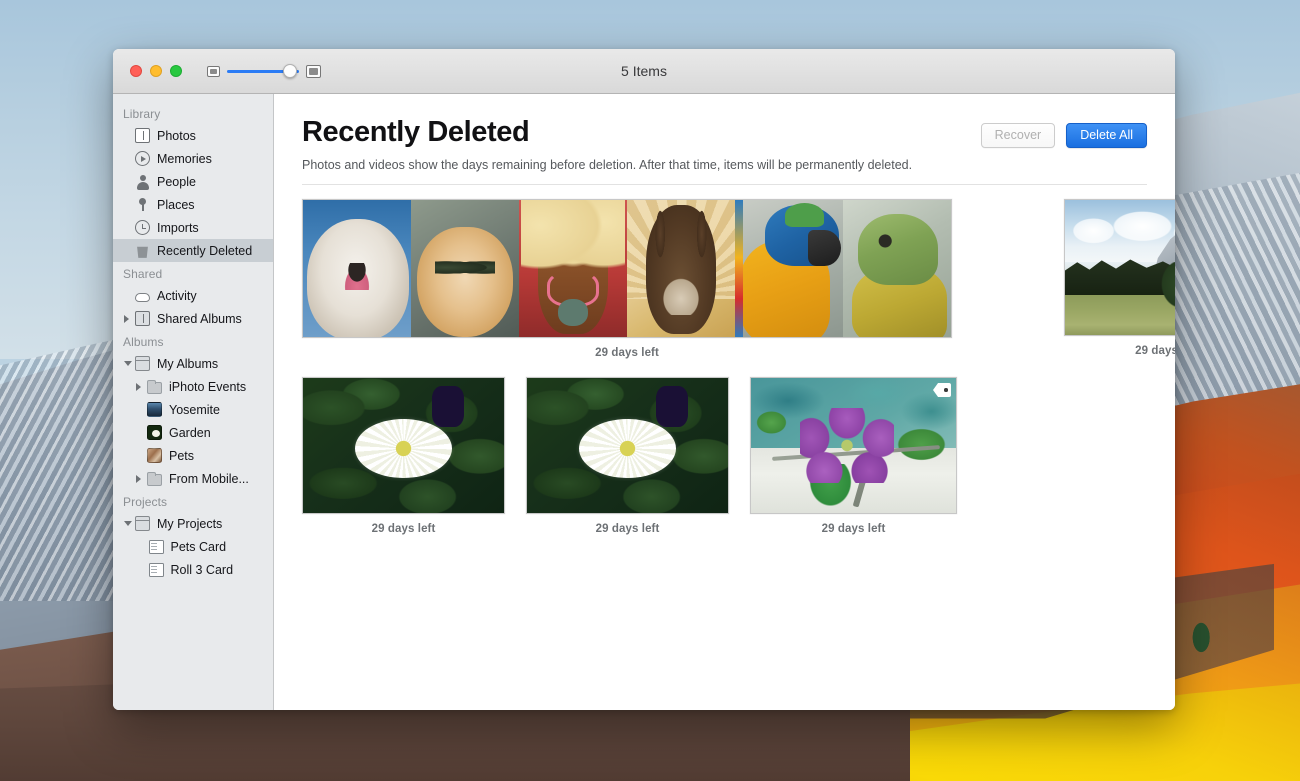 This screenshot has height=781, width=1300. What do you see at coordinates (847, 445) in the screenshot?
I see `clematis-bloom` at bounding box center [847, 445].